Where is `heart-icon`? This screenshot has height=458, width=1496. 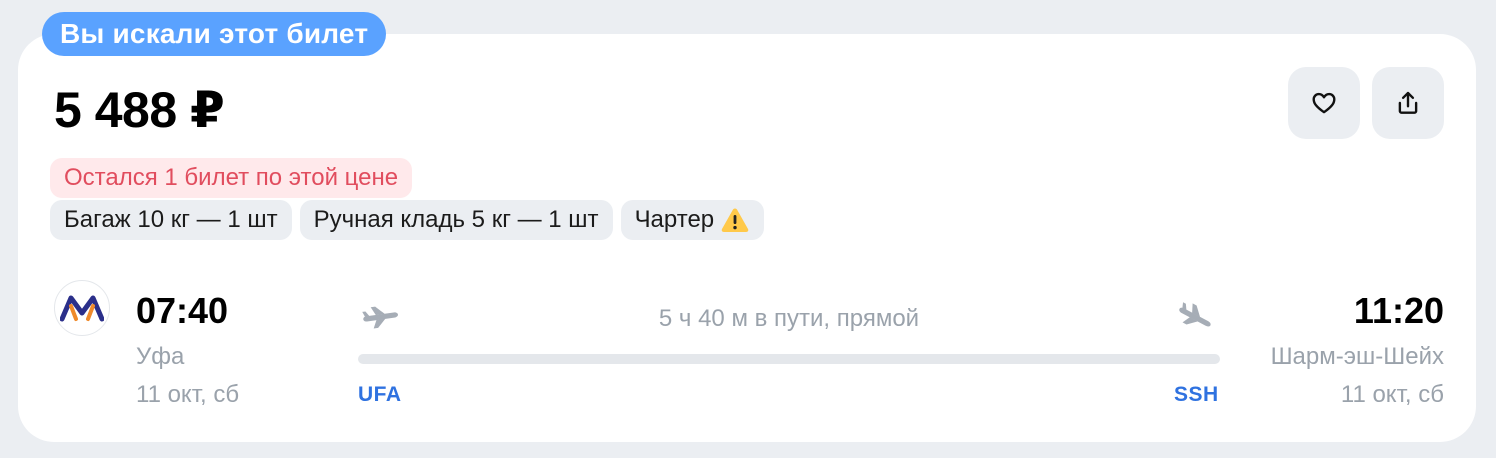 heart-icon is located at coordinates (1324, 103).